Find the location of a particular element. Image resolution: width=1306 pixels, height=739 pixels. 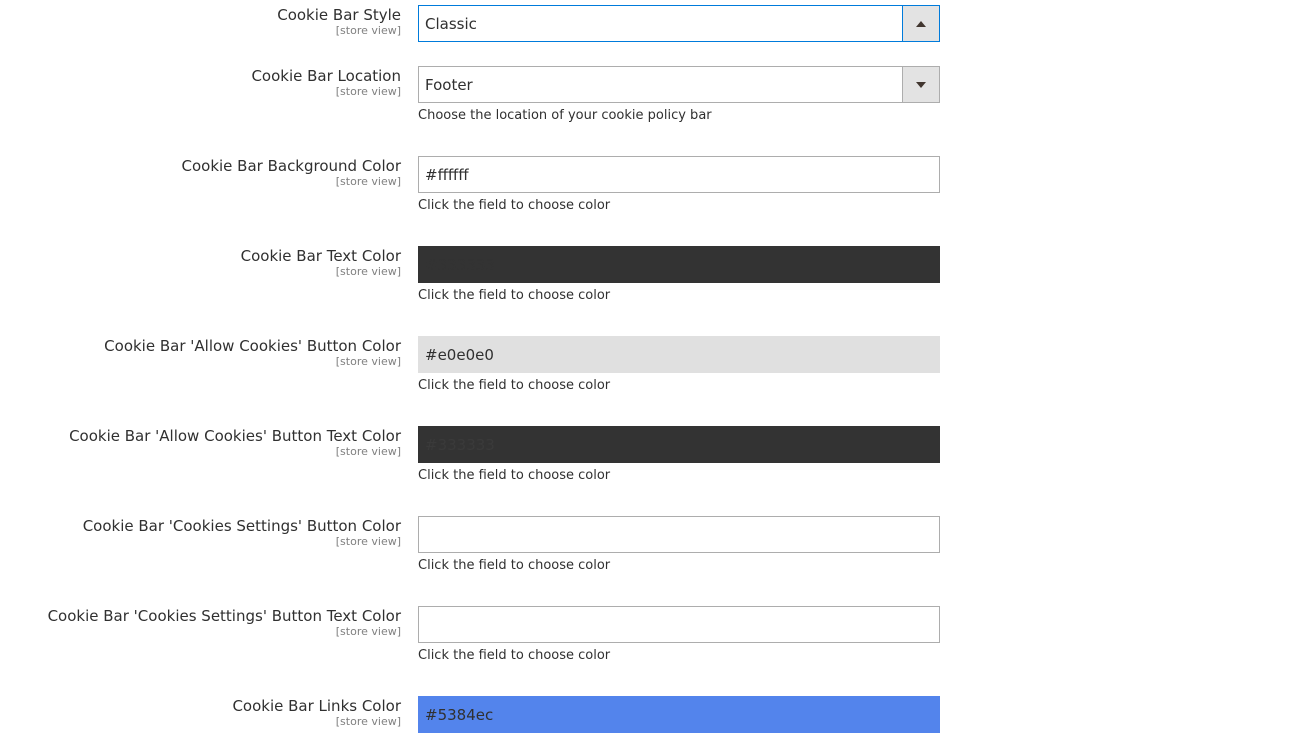

cookie-bar-location-select: Footer is located at coordinates (679, 84).